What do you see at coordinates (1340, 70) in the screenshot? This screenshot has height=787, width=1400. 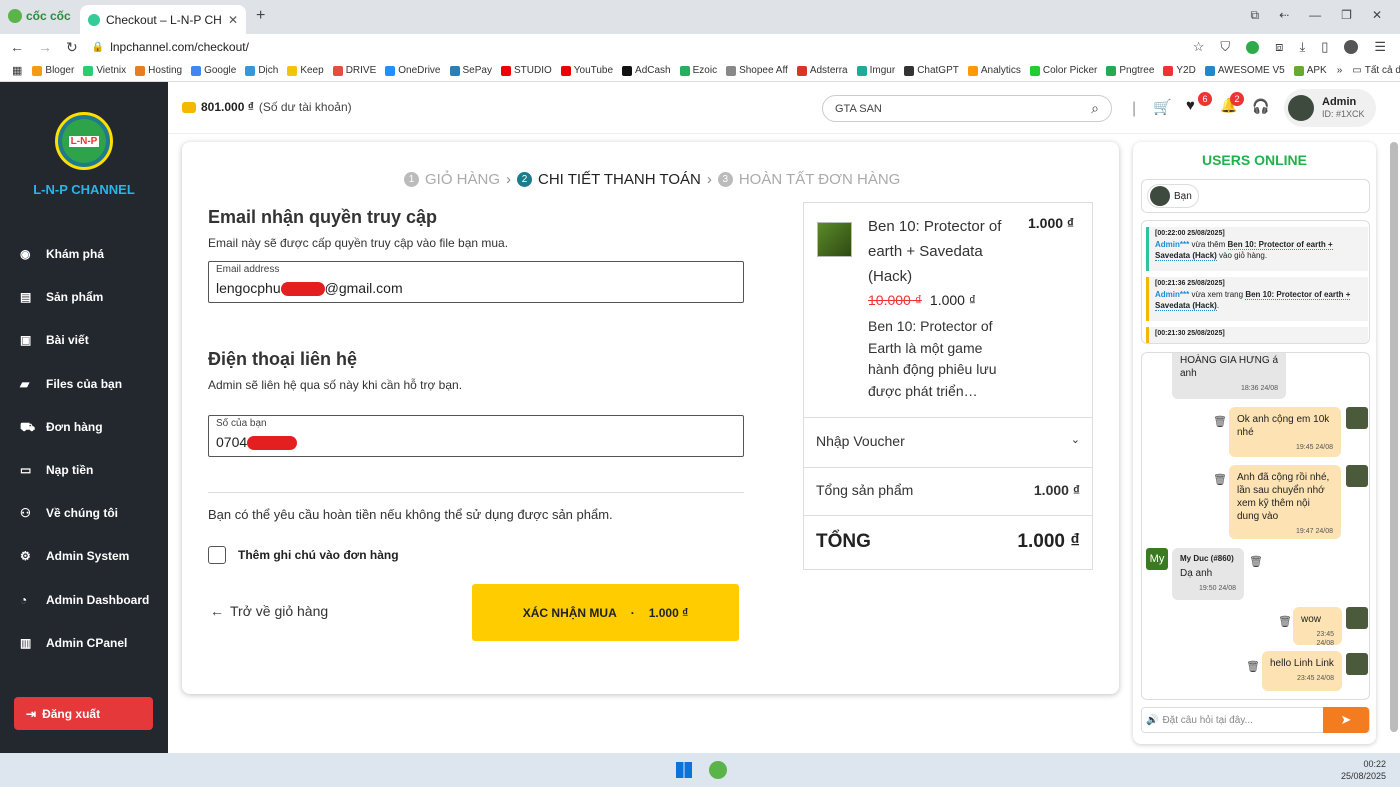 I see `more-bookmarks-icon: »` at bounding box center [1340, 70].